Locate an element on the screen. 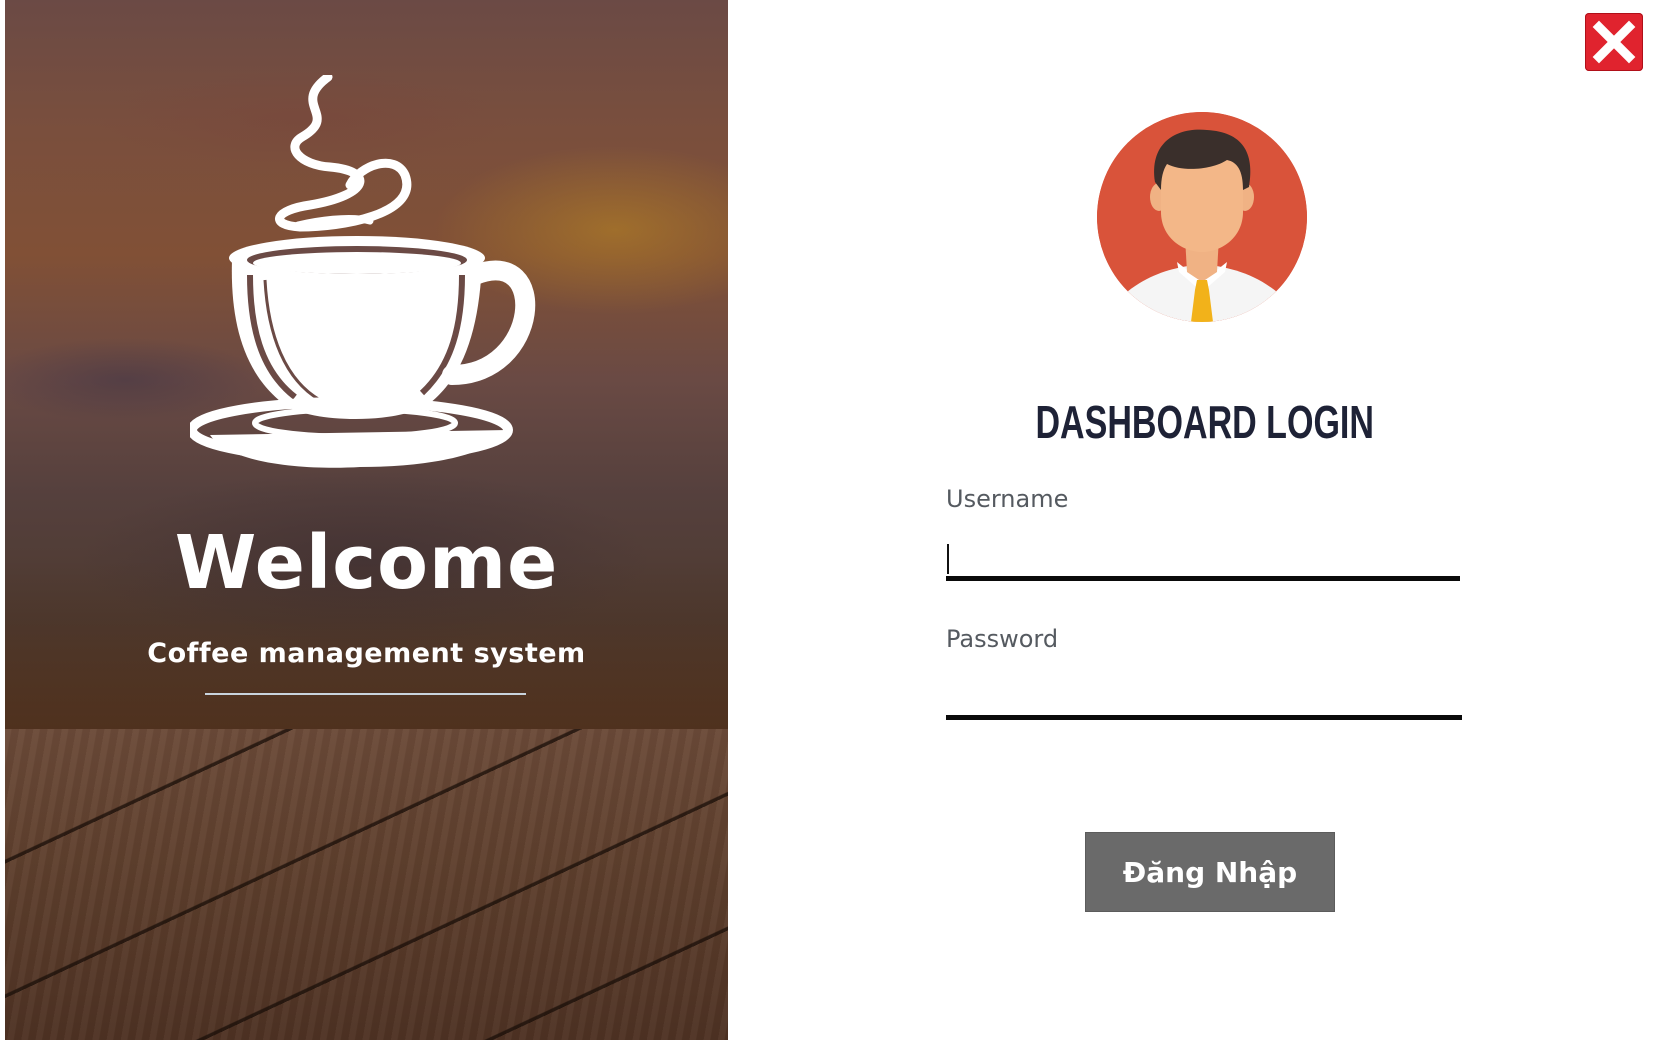  wooden-floor-background is located at coordinates (366, 884).